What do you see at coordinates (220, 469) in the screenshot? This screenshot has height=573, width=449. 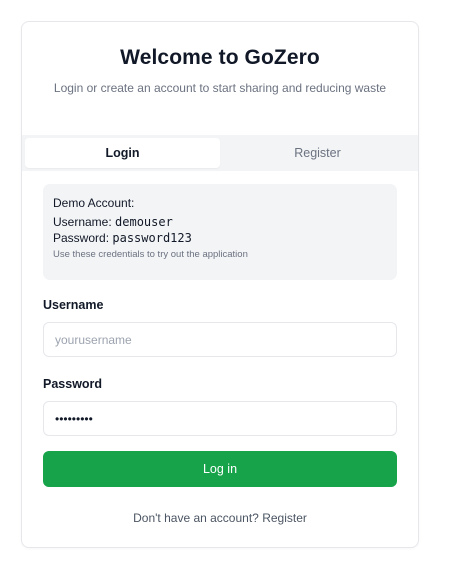 I see `login-button: Log in` at bounding box center [220, 469].